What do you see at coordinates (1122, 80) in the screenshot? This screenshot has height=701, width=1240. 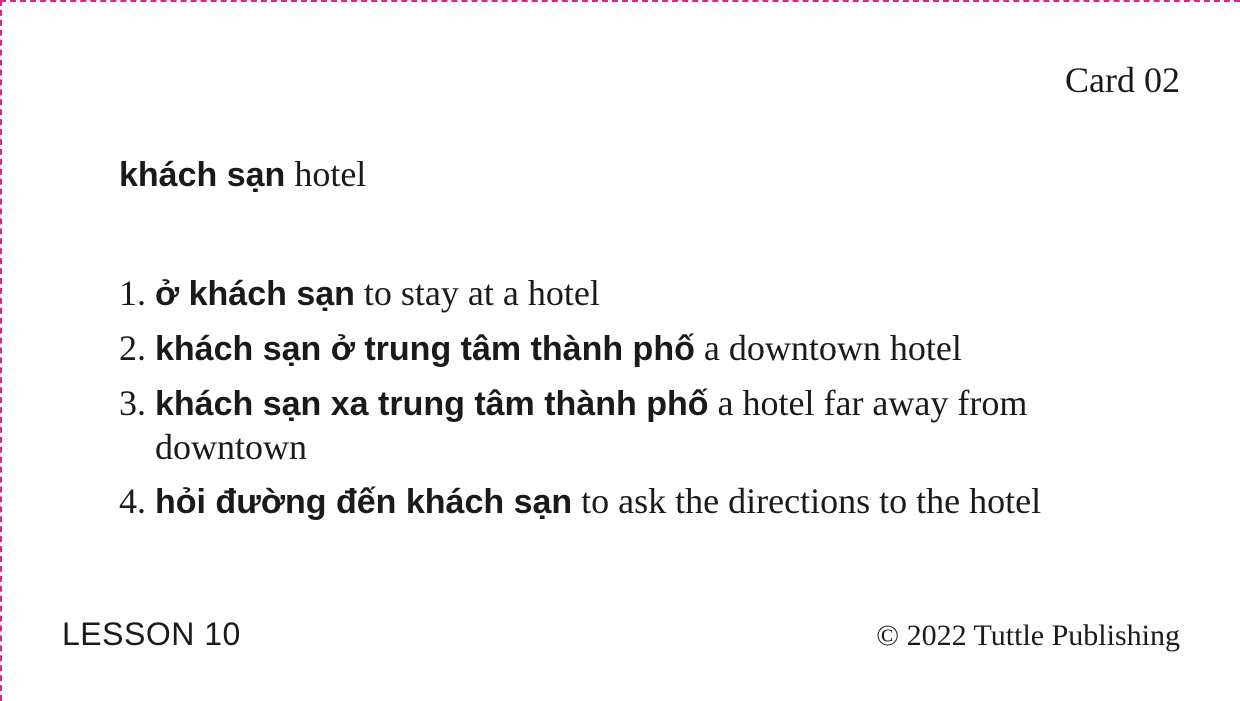 I see `card-number: Card 02` at bounding box center [1122, 80].